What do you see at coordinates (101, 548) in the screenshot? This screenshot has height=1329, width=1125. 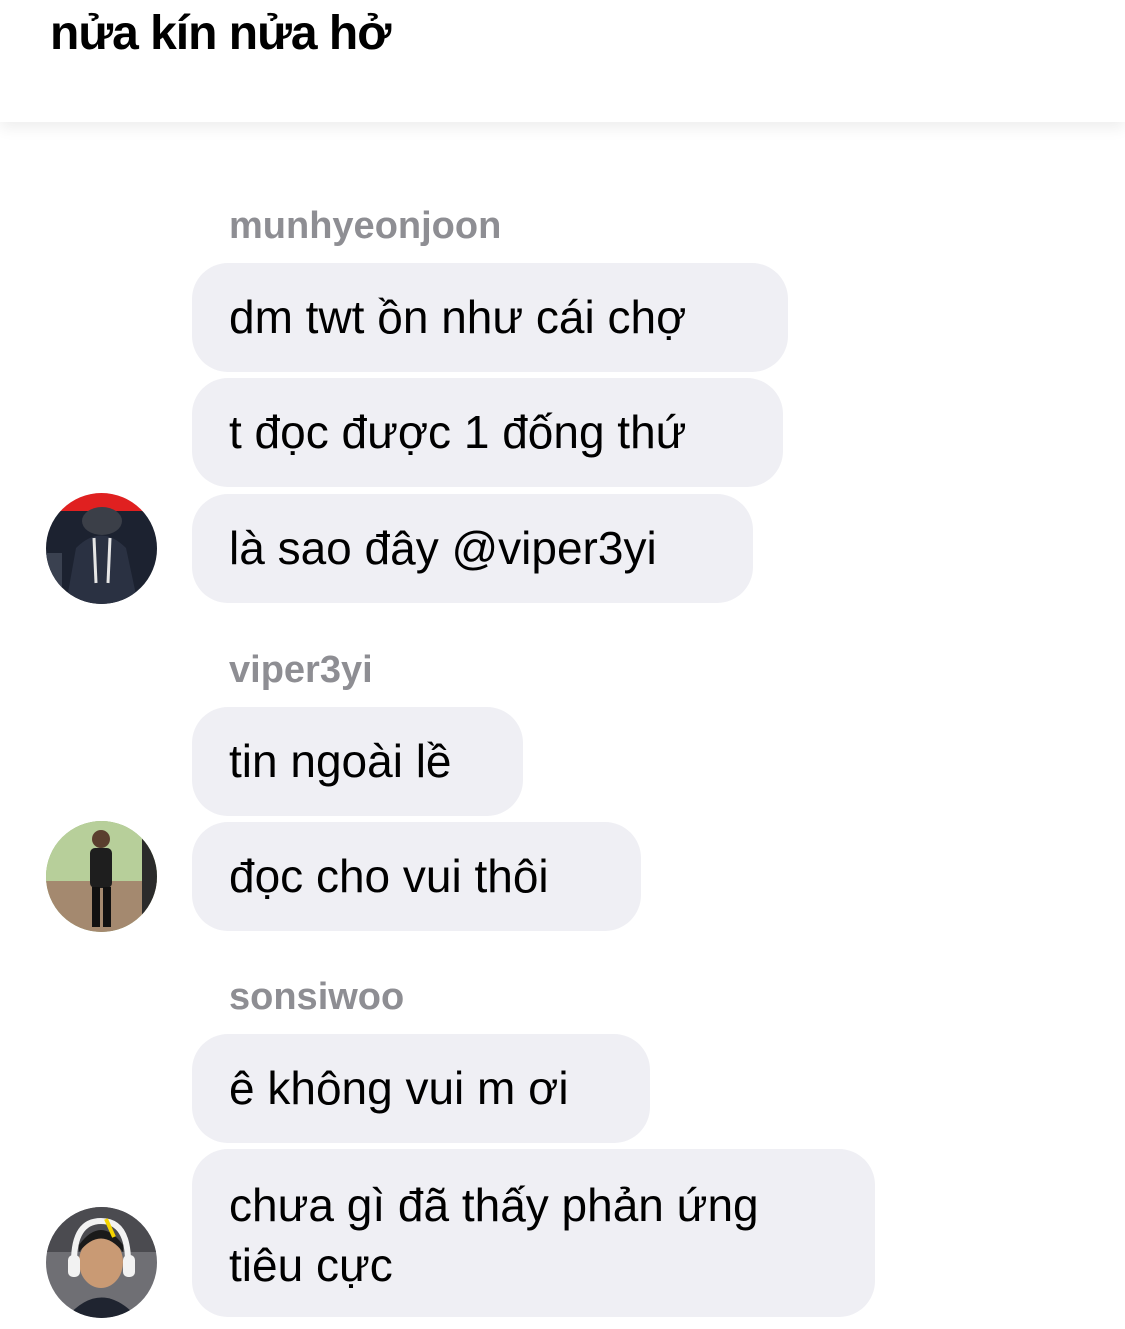 I see `person-hoodie-avatar-icon` at bounding box center [101, 548].